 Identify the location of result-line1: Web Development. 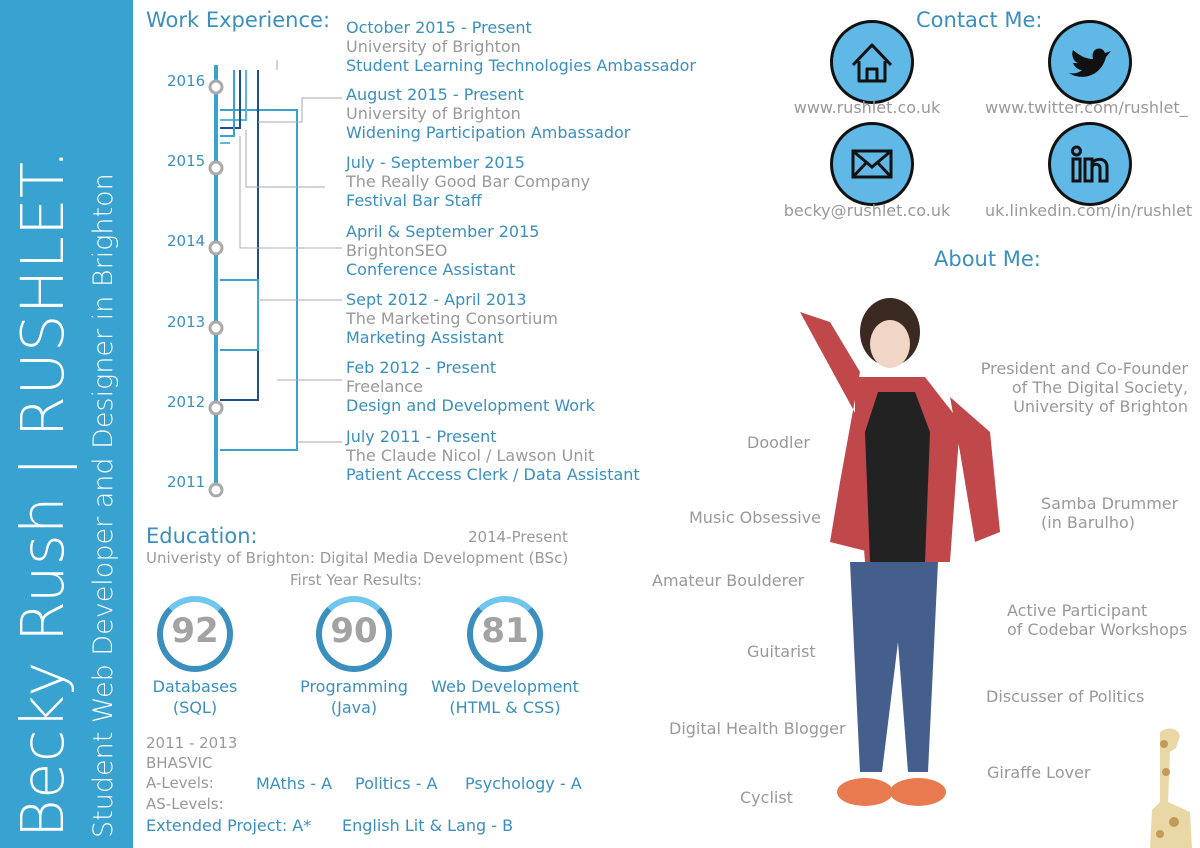
(505, 686).